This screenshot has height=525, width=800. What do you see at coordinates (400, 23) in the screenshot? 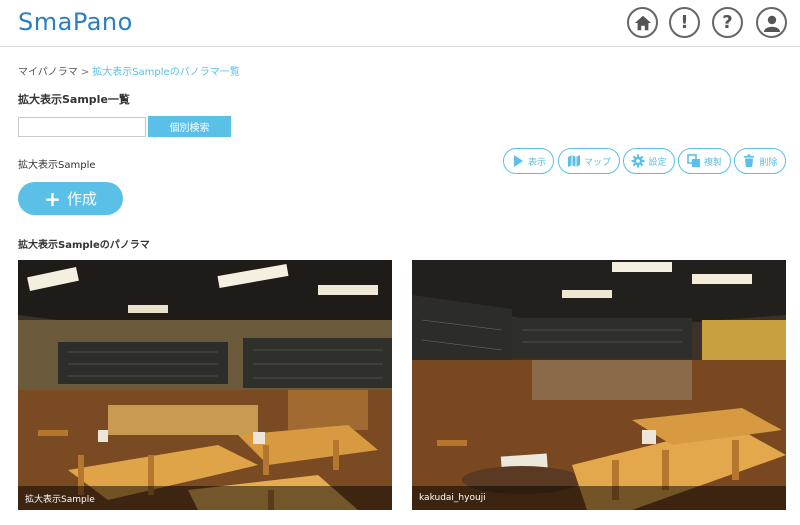
I see `header-bar: SmaPano ! ?` at bounding box center [400, 23].